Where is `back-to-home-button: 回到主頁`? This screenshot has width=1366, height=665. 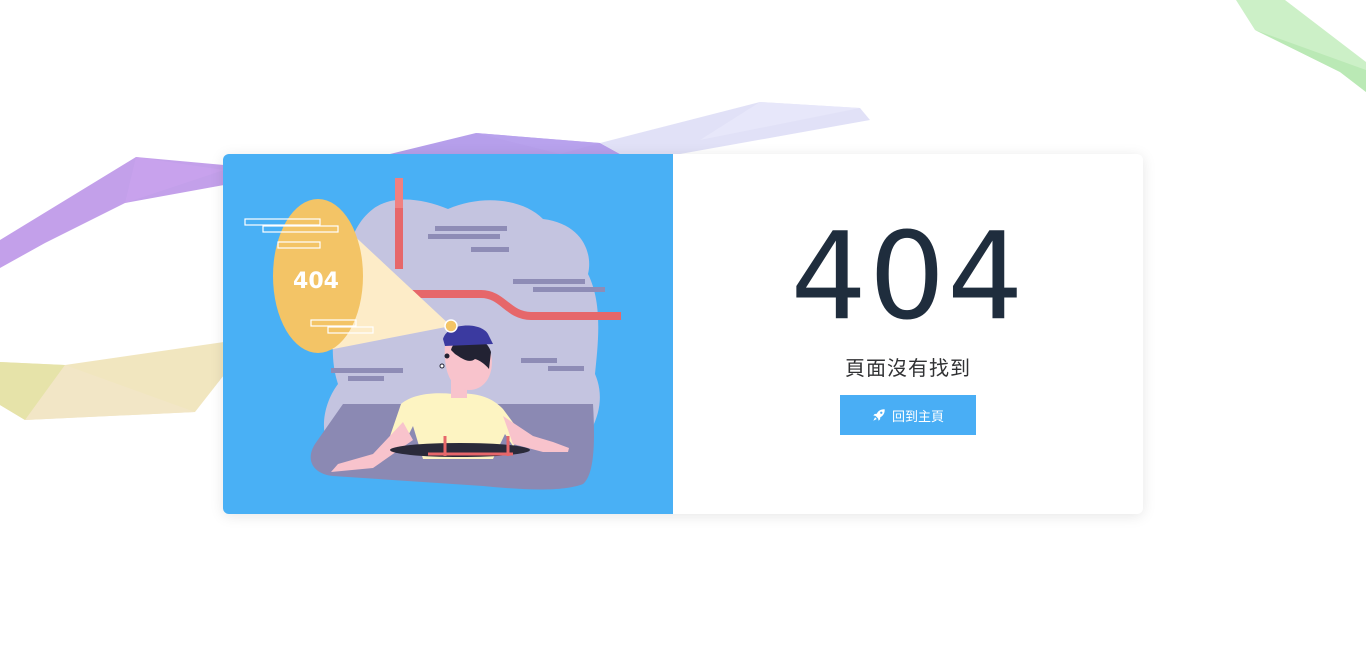 back-to-home-button: 回到主頁 is located at coordinates (908, 415).